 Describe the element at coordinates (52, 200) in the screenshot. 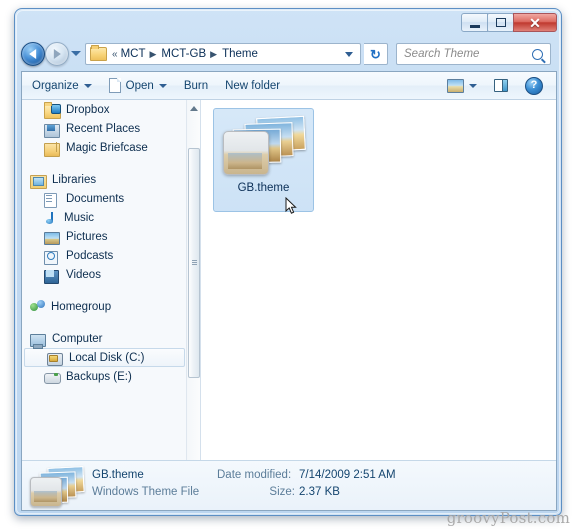

I see `documents-icon` at that location.